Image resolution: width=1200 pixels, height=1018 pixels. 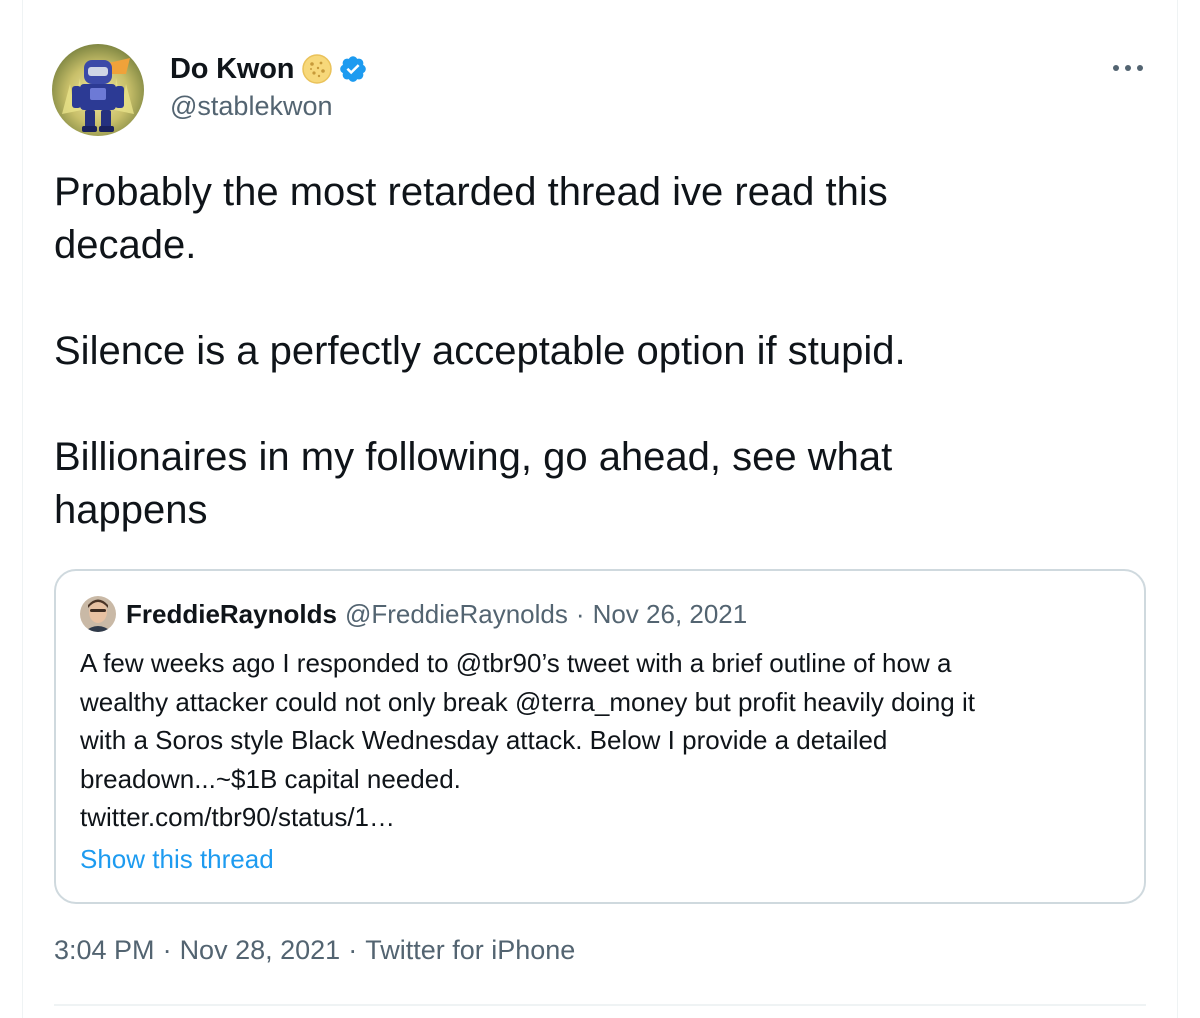 I want to click on show-this-thread-link: Show this thread, so click(x=177, y=859).